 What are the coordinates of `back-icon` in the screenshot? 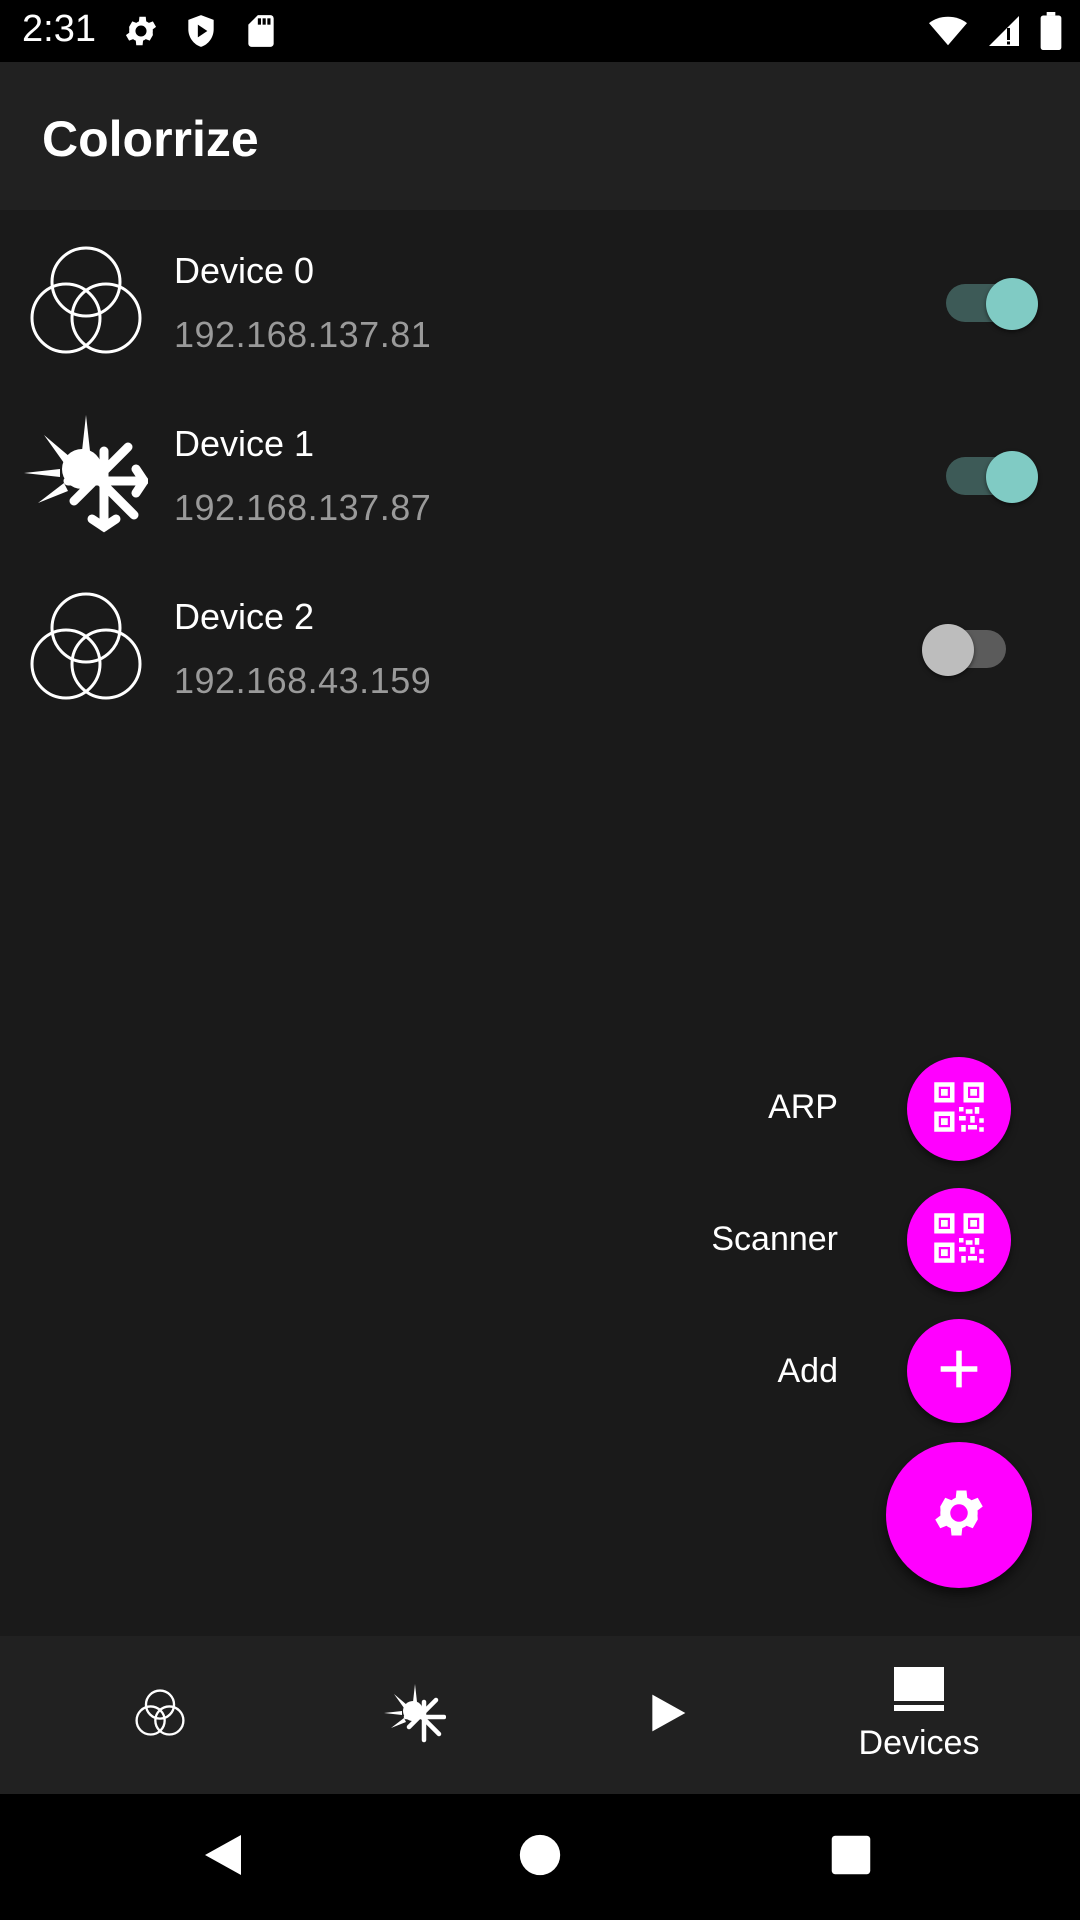 It's located at (225, 1857).